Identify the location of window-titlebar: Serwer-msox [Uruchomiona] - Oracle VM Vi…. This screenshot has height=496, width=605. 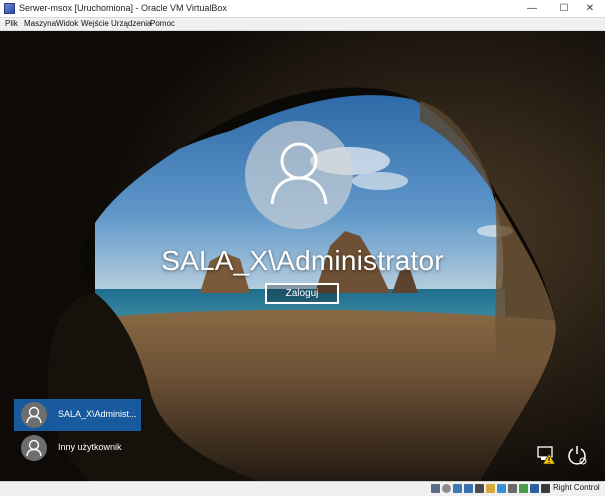
(302, 9).